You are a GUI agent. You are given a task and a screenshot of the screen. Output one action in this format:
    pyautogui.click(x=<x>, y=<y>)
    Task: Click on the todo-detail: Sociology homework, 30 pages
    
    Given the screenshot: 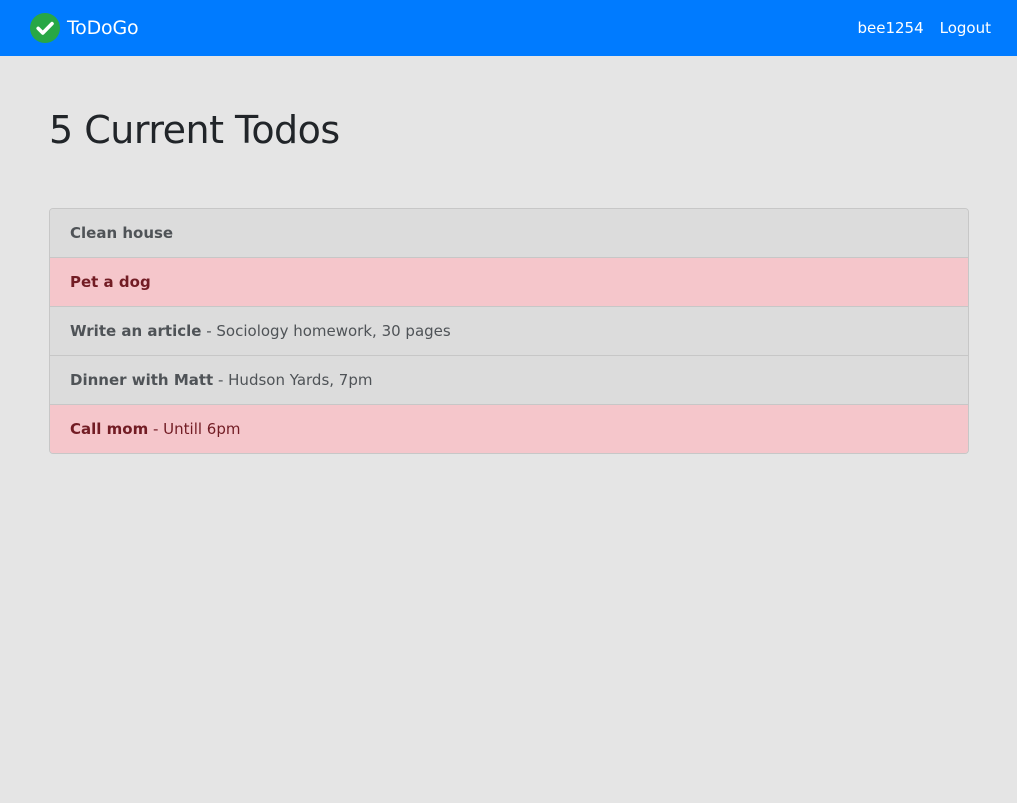 What is the action you would take?
    pyautogui.click(x=333, y=331)
    